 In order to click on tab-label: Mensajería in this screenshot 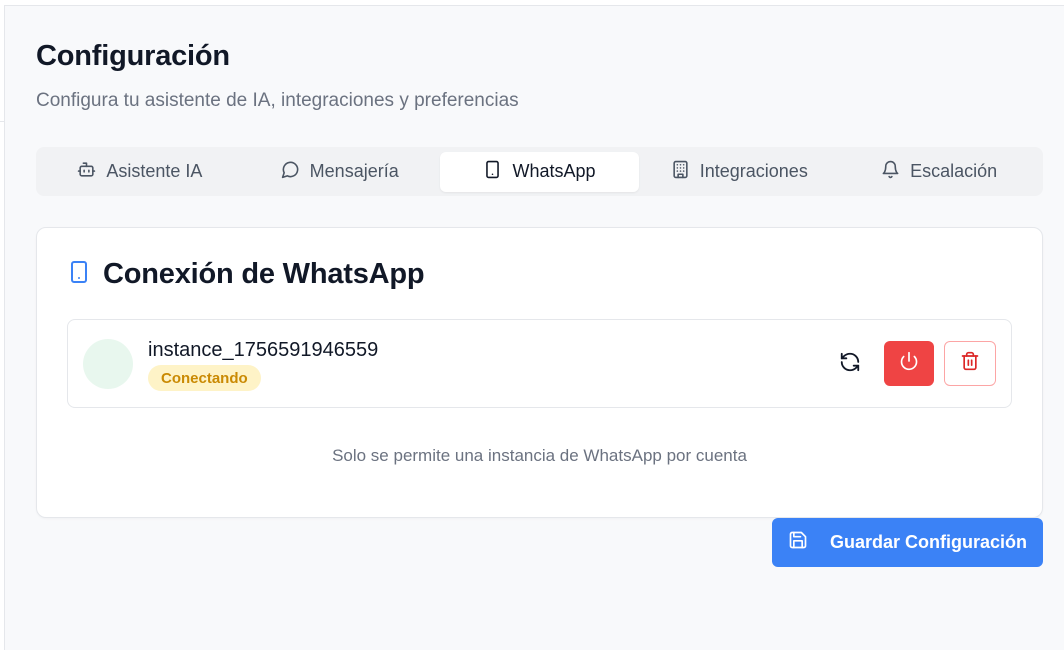, I will do `click(354, 171)`.